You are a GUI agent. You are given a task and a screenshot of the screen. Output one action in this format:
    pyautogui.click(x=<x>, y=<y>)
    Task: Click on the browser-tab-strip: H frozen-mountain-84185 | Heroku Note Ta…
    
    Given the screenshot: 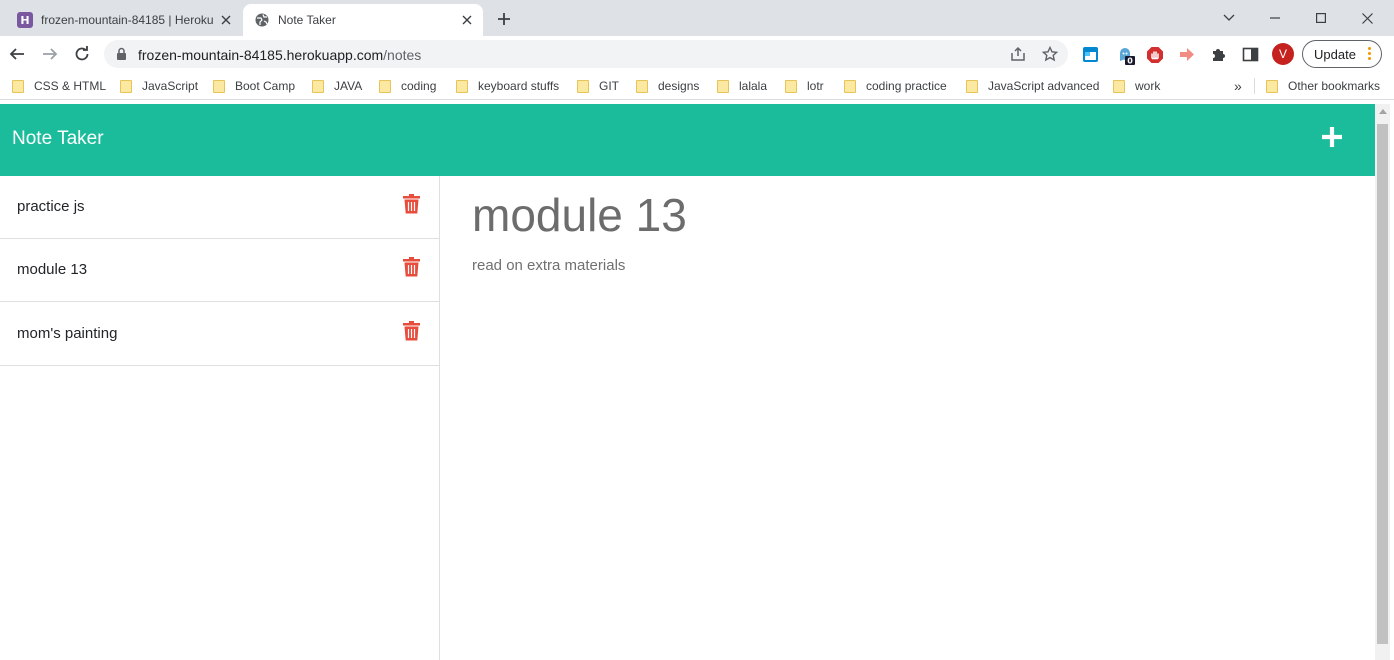 What is the action you would take?
    pyautogui.click(x=697, y=18)
    